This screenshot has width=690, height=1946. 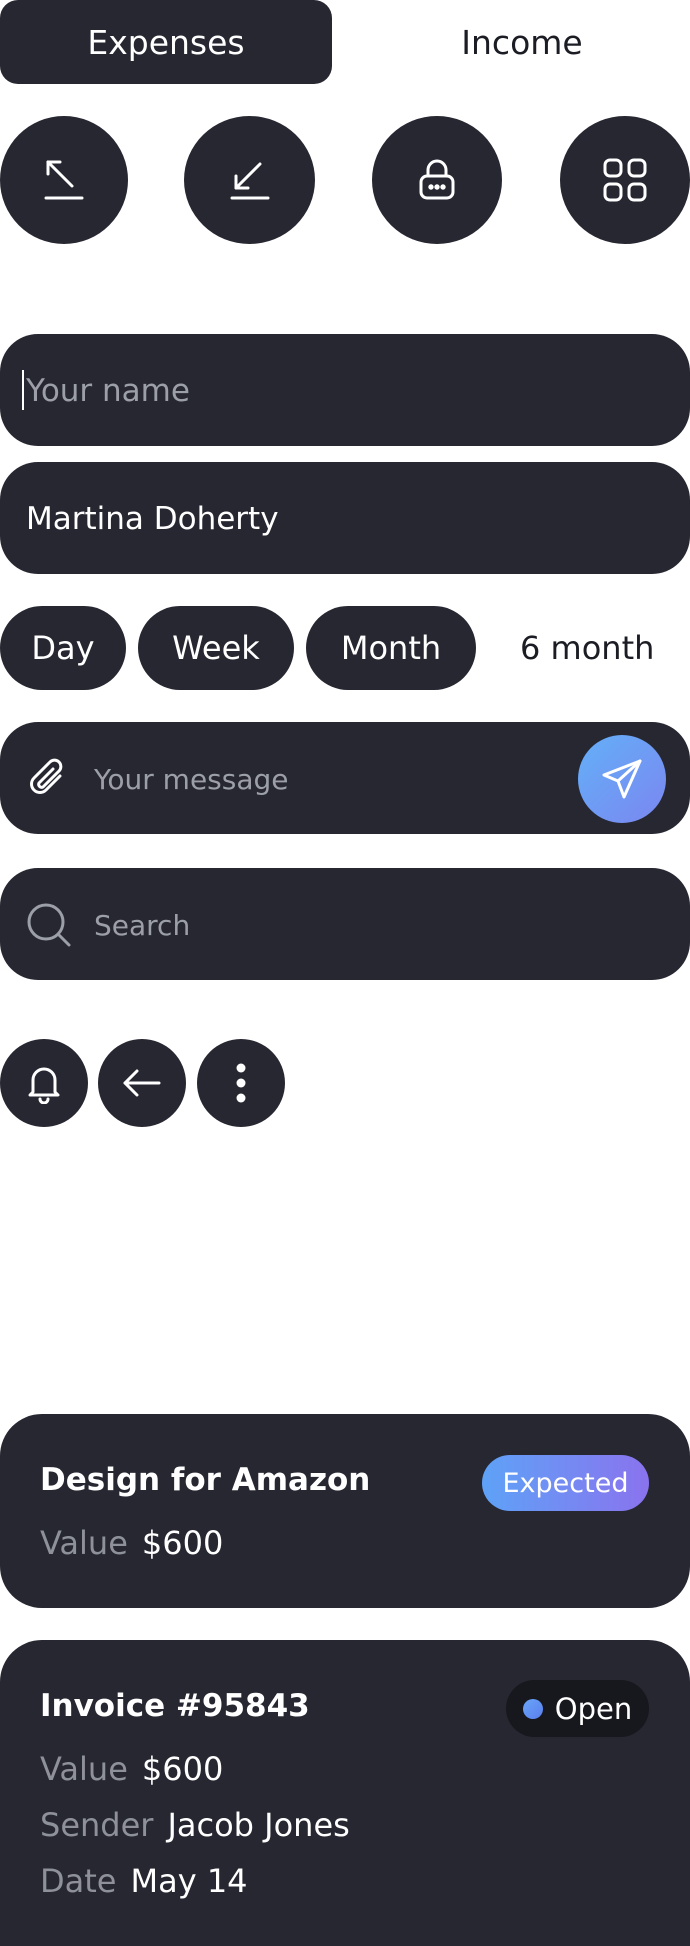 I want to click on back-button, so click(x=142, y=1083).